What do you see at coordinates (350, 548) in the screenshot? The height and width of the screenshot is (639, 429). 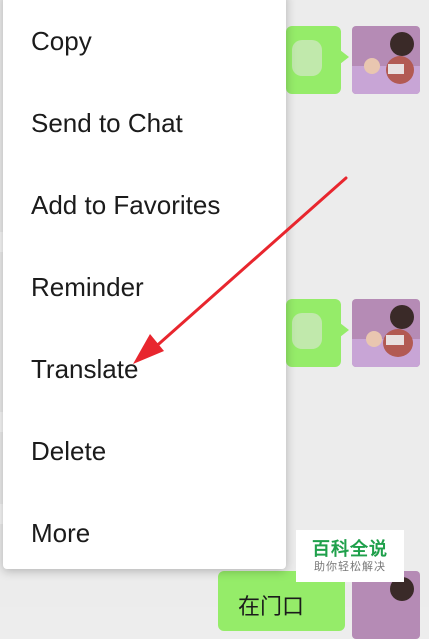 I see `watermark-title: 百科全说` at bounding box center [350, 548].